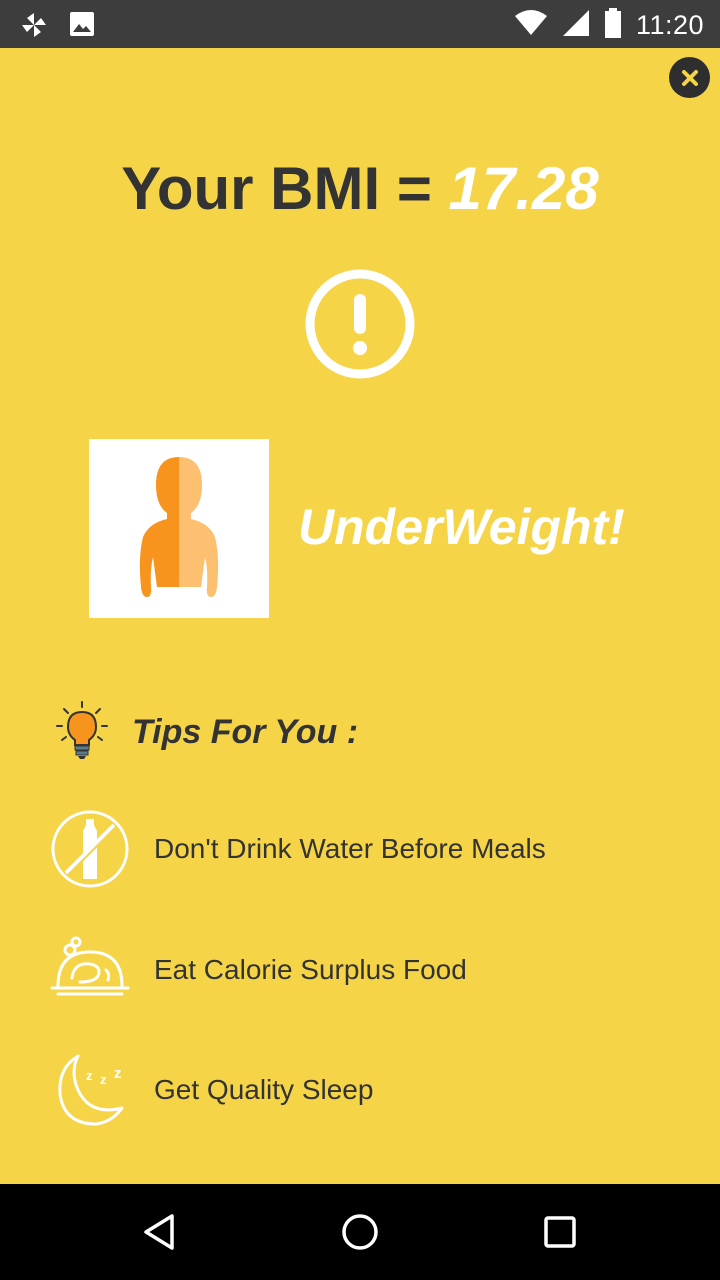 The width and height of the screenshot is (720, 1280). Describe the element at coordinates (613, 25) in the screenshot. I see `battery-icon` at that location.